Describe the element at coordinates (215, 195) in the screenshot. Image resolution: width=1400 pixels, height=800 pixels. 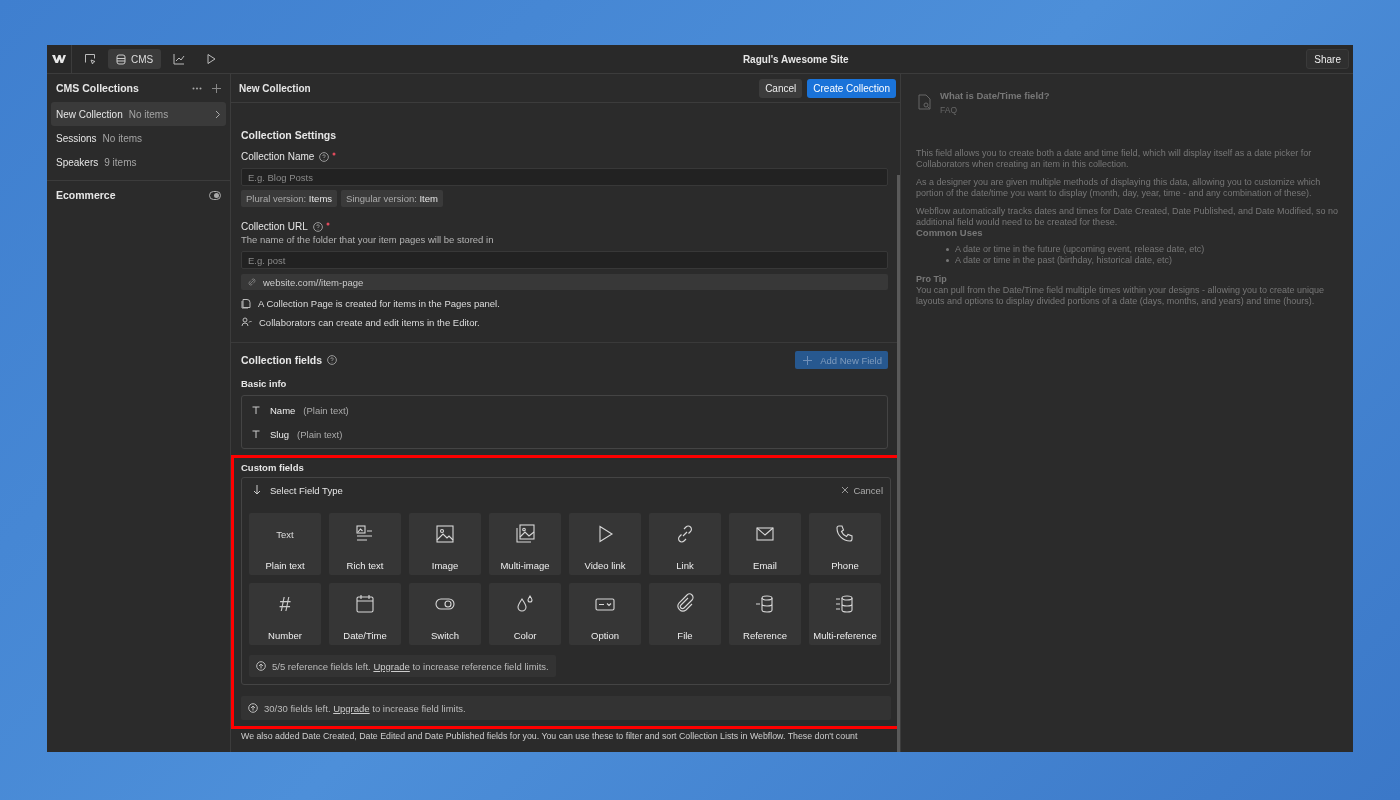
I see `toggle-icon` at that location.